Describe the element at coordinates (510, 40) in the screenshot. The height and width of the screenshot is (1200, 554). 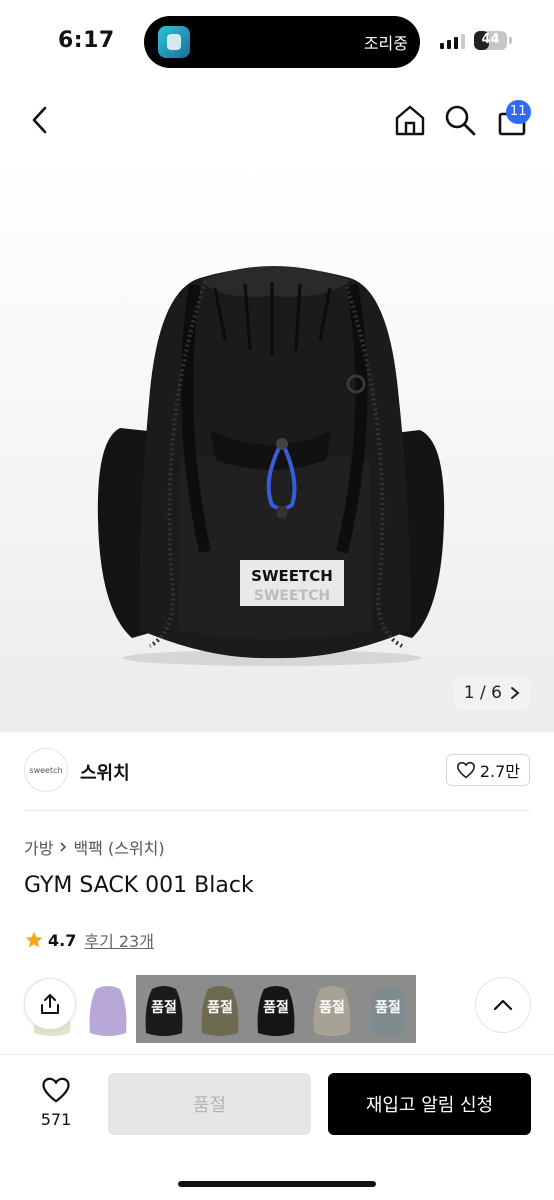
I see `battery-cap` at that location.